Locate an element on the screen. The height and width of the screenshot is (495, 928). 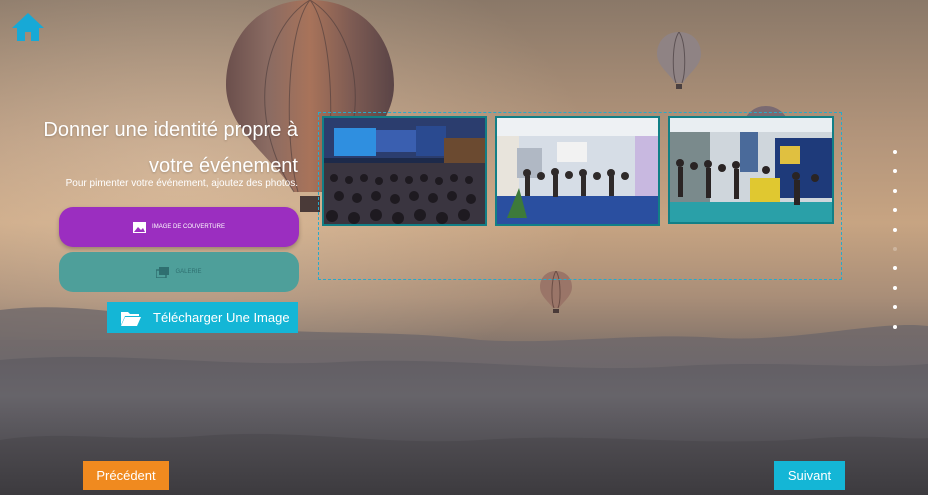
step-dot-current is located at coordinates (895, 248).